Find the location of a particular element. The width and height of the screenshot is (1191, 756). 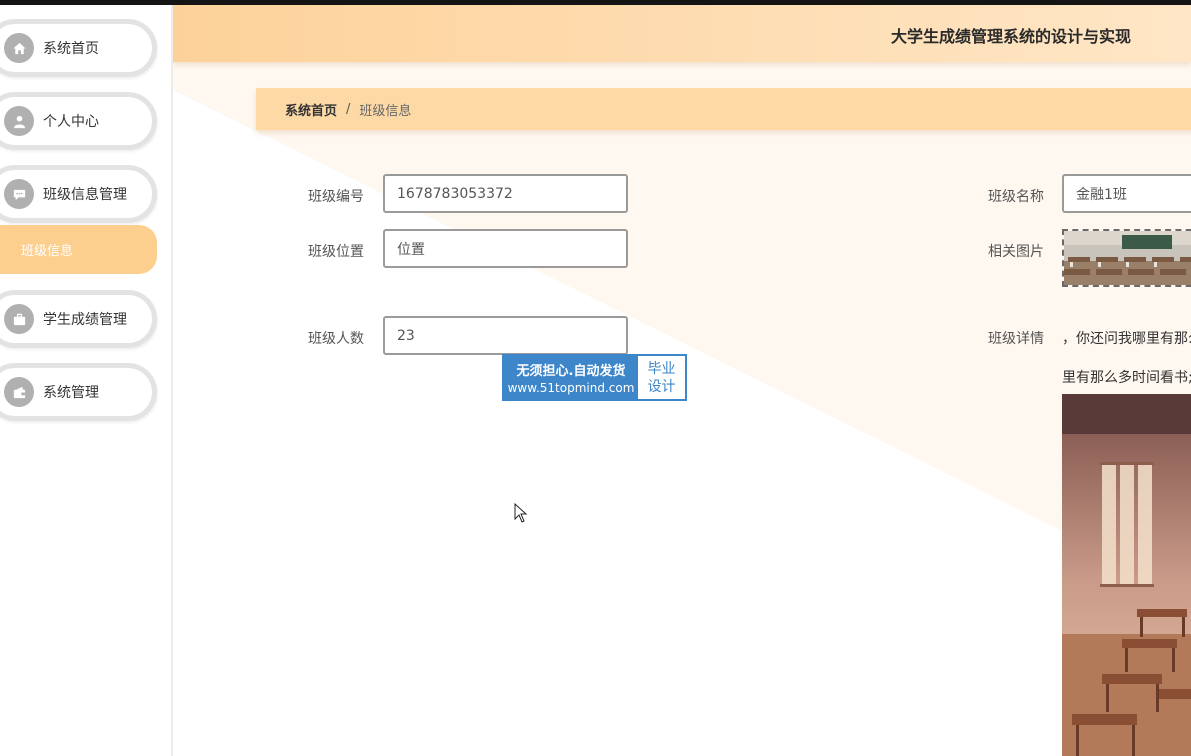

sidebar: 系统首页 个人中心 班级信息管理 班级信息 学生成绩管理 系统管理 is located at coordinates (86, 380).